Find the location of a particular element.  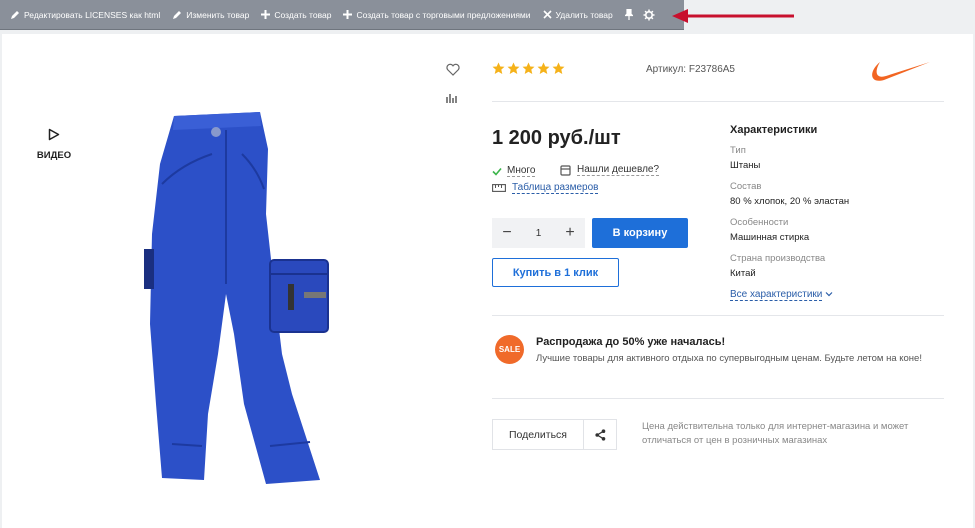

stock-label: Много is located at coordinates (521, 171).